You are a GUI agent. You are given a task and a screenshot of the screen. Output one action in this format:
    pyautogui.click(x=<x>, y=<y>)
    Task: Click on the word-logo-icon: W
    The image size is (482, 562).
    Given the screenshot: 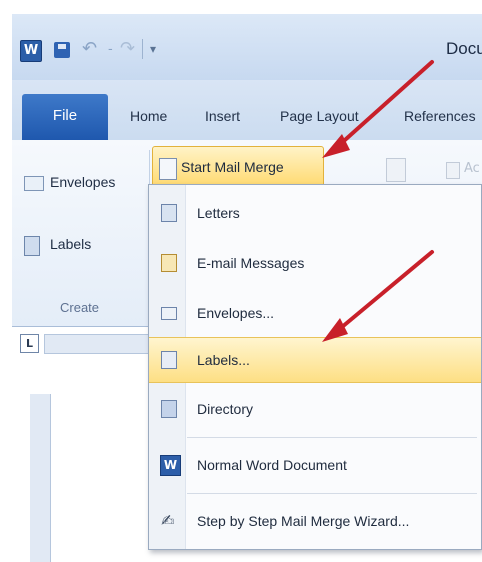 What is the action you would take?
    pyautogui.click(x=31, y=51)
    